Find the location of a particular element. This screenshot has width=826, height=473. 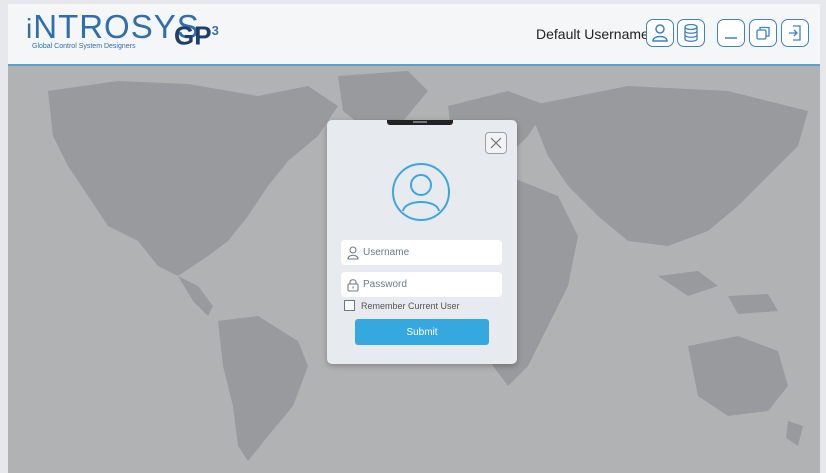

avatar-icon is located at coordinates (421, 192).